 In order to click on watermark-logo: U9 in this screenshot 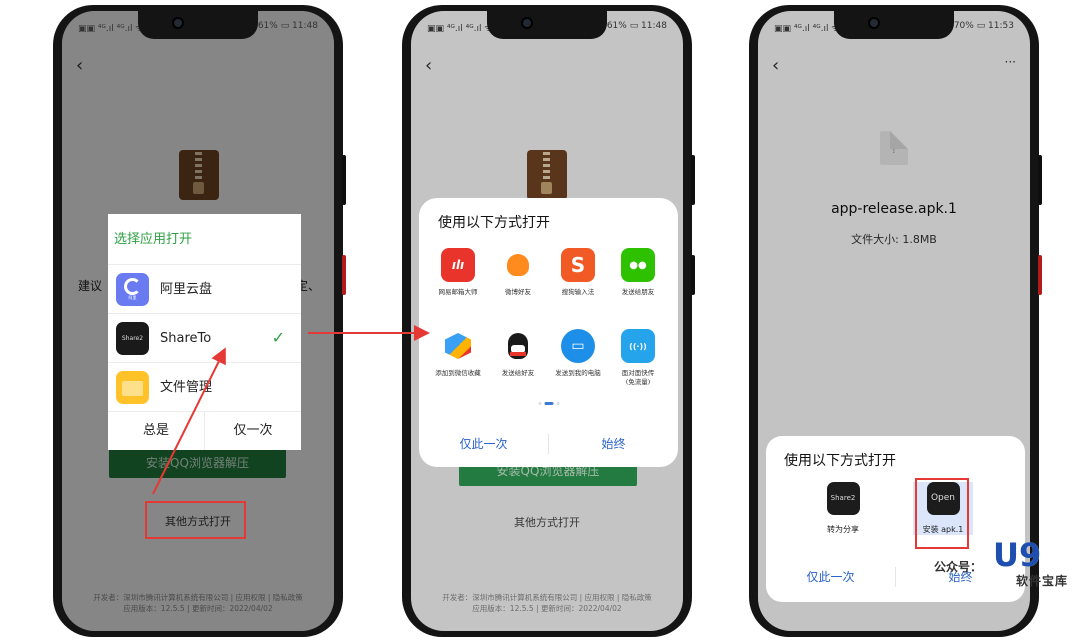, I will do `click(1017, 555)`.